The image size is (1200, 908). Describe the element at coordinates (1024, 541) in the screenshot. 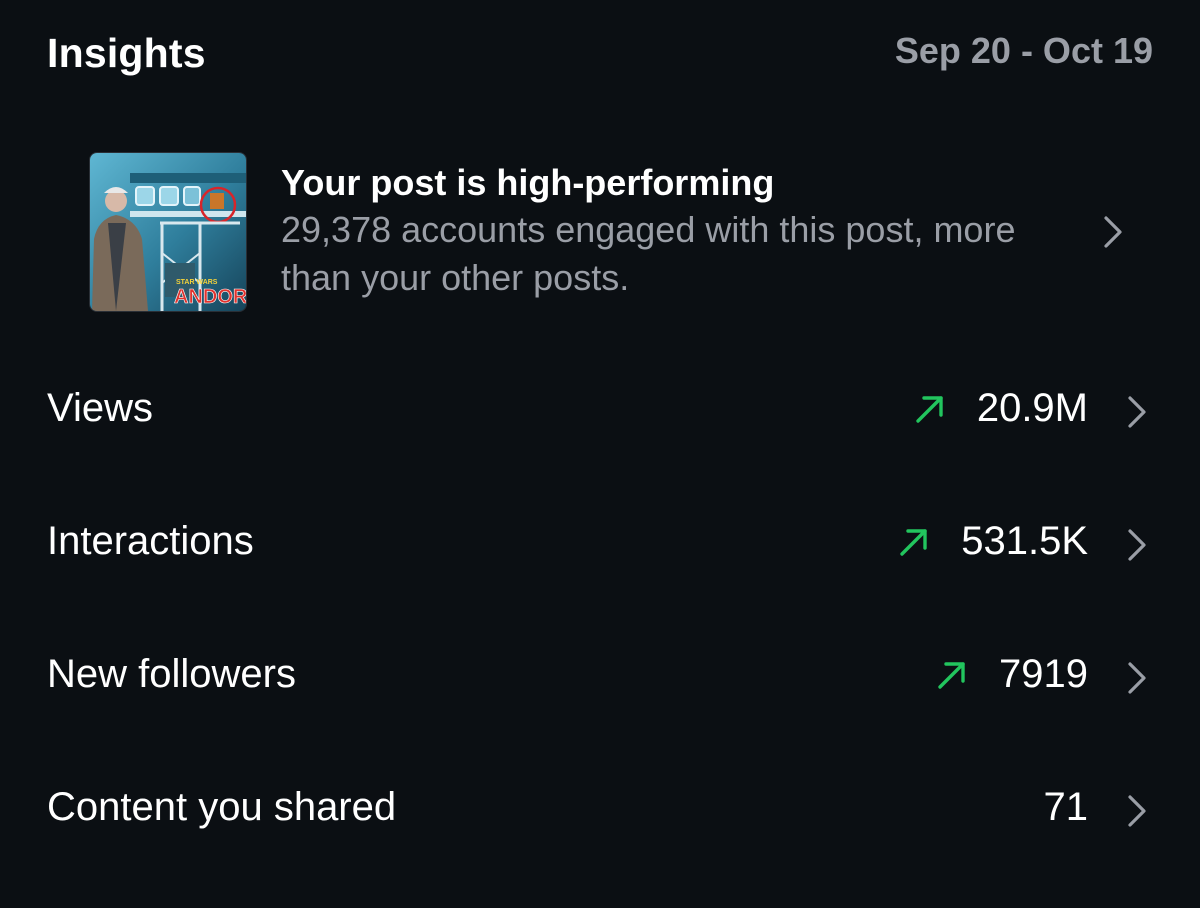

I see `metric-value: 531.5K` at that location.